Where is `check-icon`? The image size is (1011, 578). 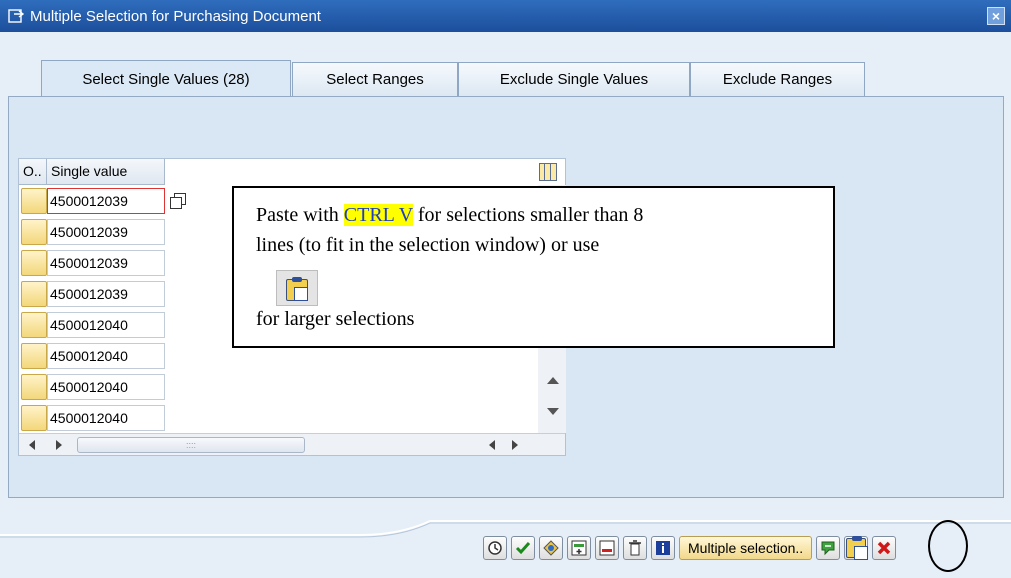
check-icon is located at coordinates (523, 548).